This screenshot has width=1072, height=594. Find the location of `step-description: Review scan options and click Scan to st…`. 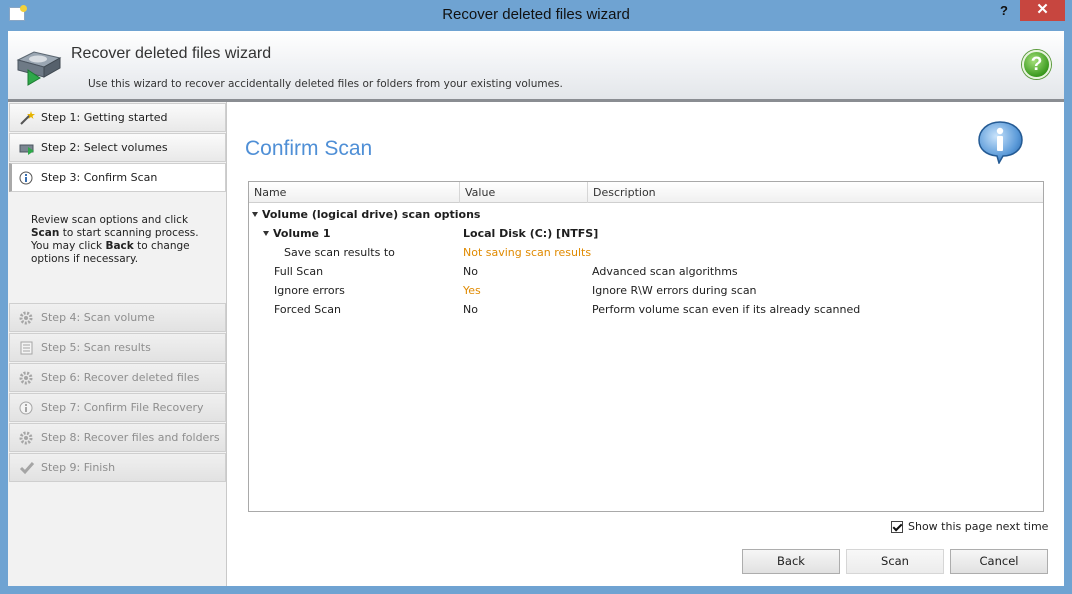

step-description: Review scan options and click Scan to st… is located at coordinates (115, 239).